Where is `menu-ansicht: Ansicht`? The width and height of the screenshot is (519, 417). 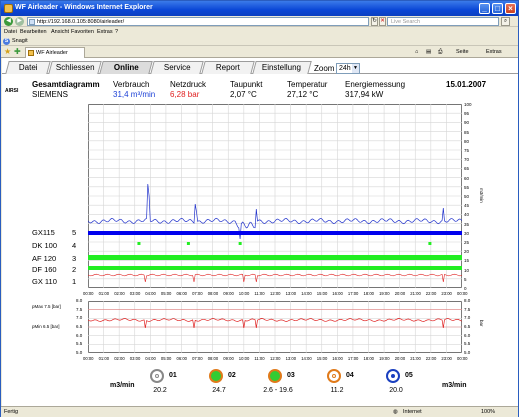 menu-ansicht: Ansicht is located at coordinates (60, 32).